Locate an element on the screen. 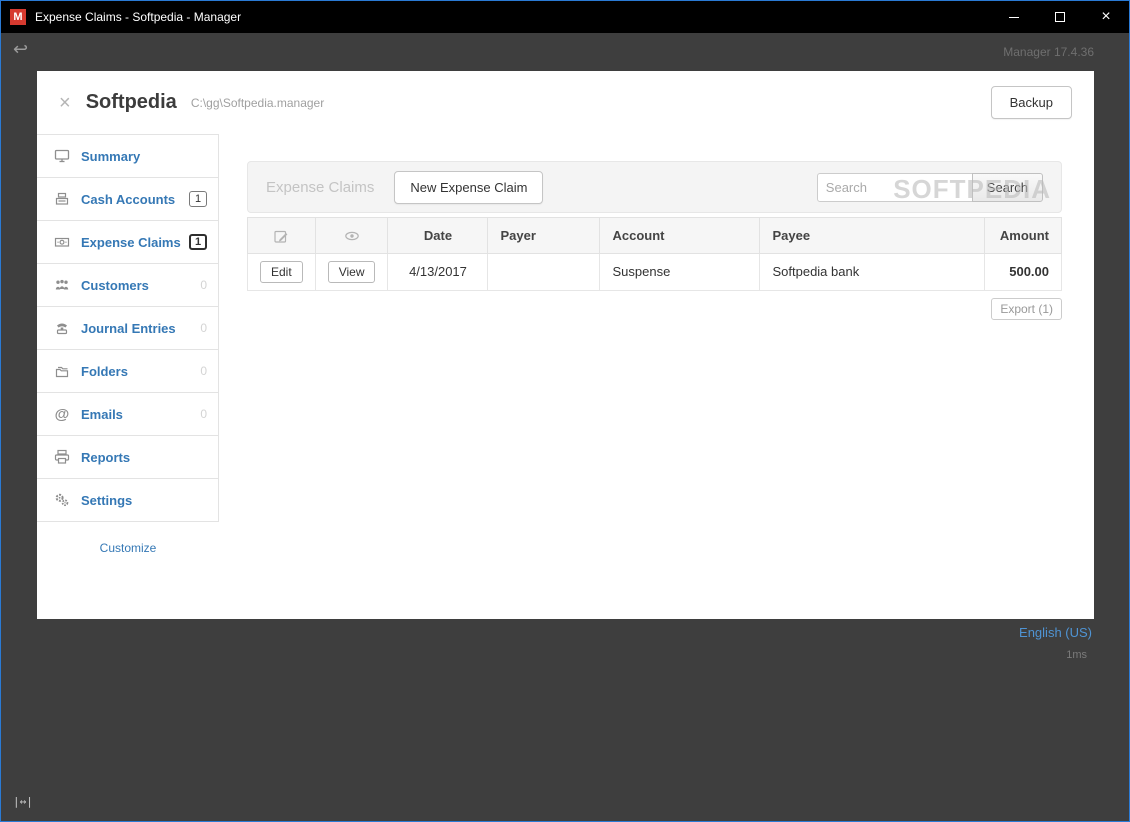 The image size is (1130, 822). search-group: Search is located at coordinates (929, 187).